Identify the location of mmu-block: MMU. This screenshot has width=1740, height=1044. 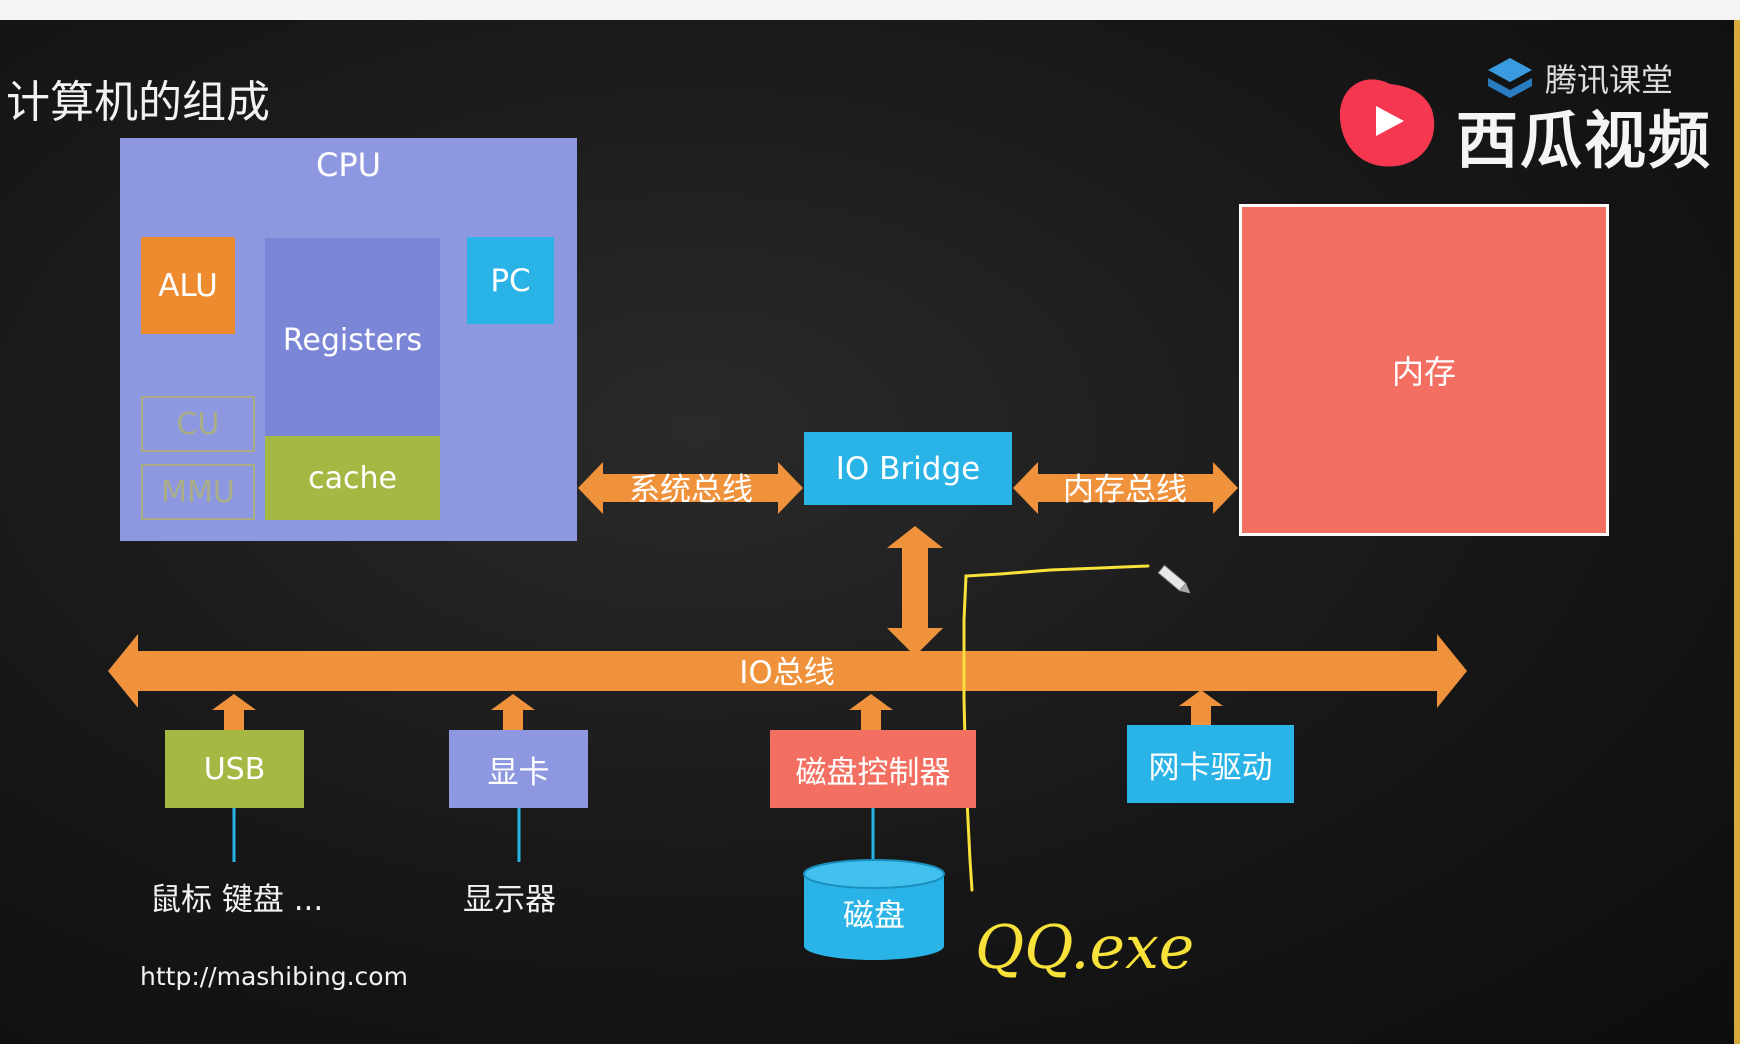
(198, 492).